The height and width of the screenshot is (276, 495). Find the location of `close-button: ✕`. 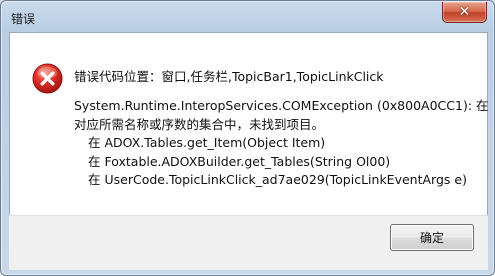

close-button: ✕ is located at coordinates (464, 12).